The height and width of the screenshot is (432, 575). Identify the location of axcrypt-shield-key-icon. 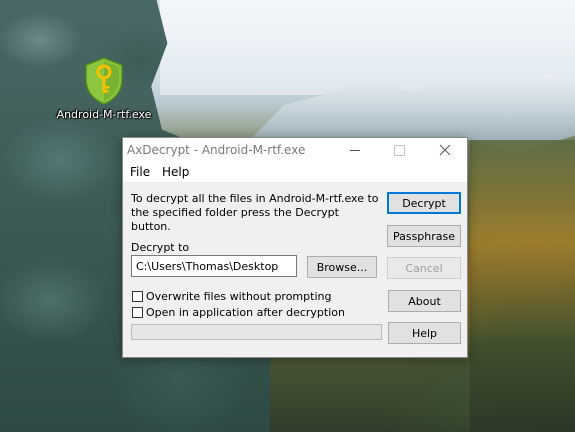
(104, 81).